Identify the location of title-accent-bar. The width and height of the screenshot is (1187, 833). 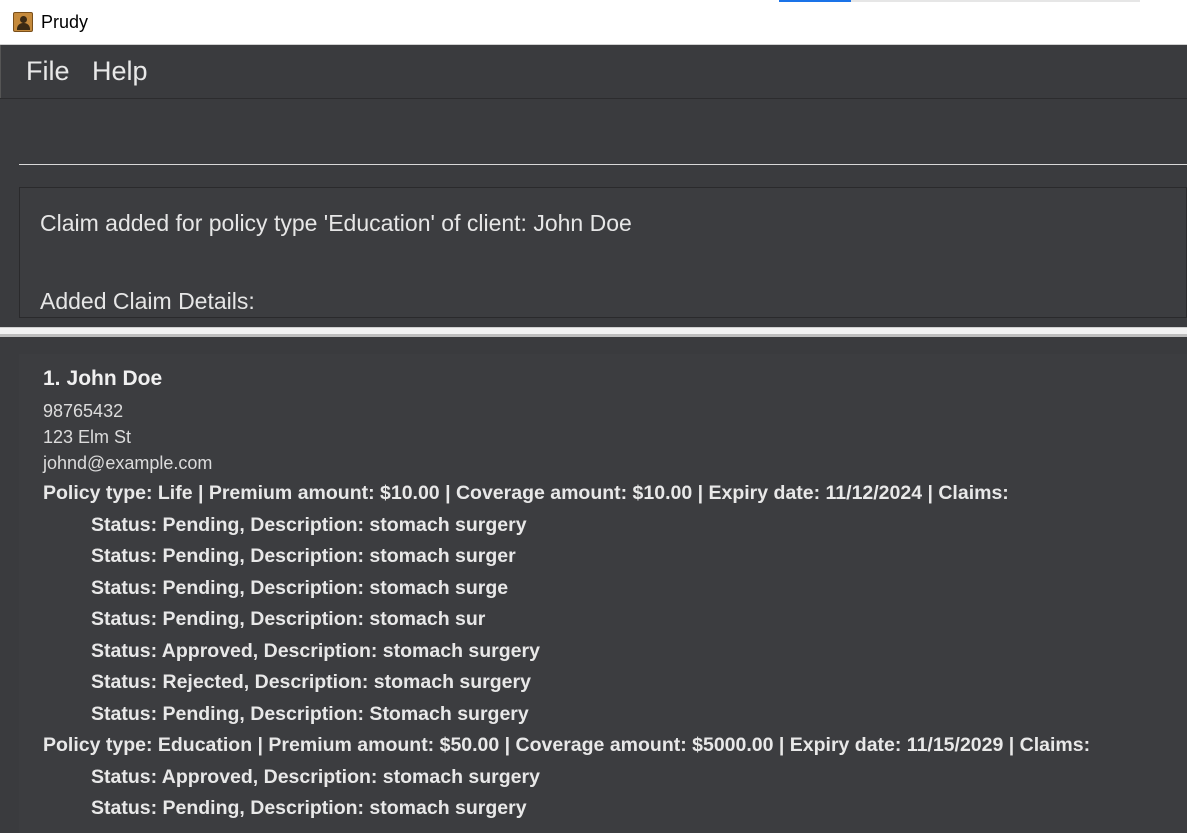
(815, 1).